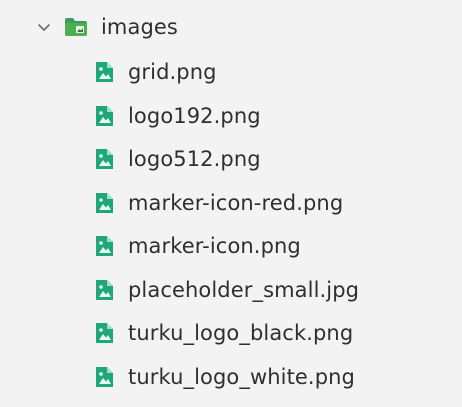 The width and height of the screenshot is (462, 407). I want to click on chevron-down-icon, so click(44, 27).